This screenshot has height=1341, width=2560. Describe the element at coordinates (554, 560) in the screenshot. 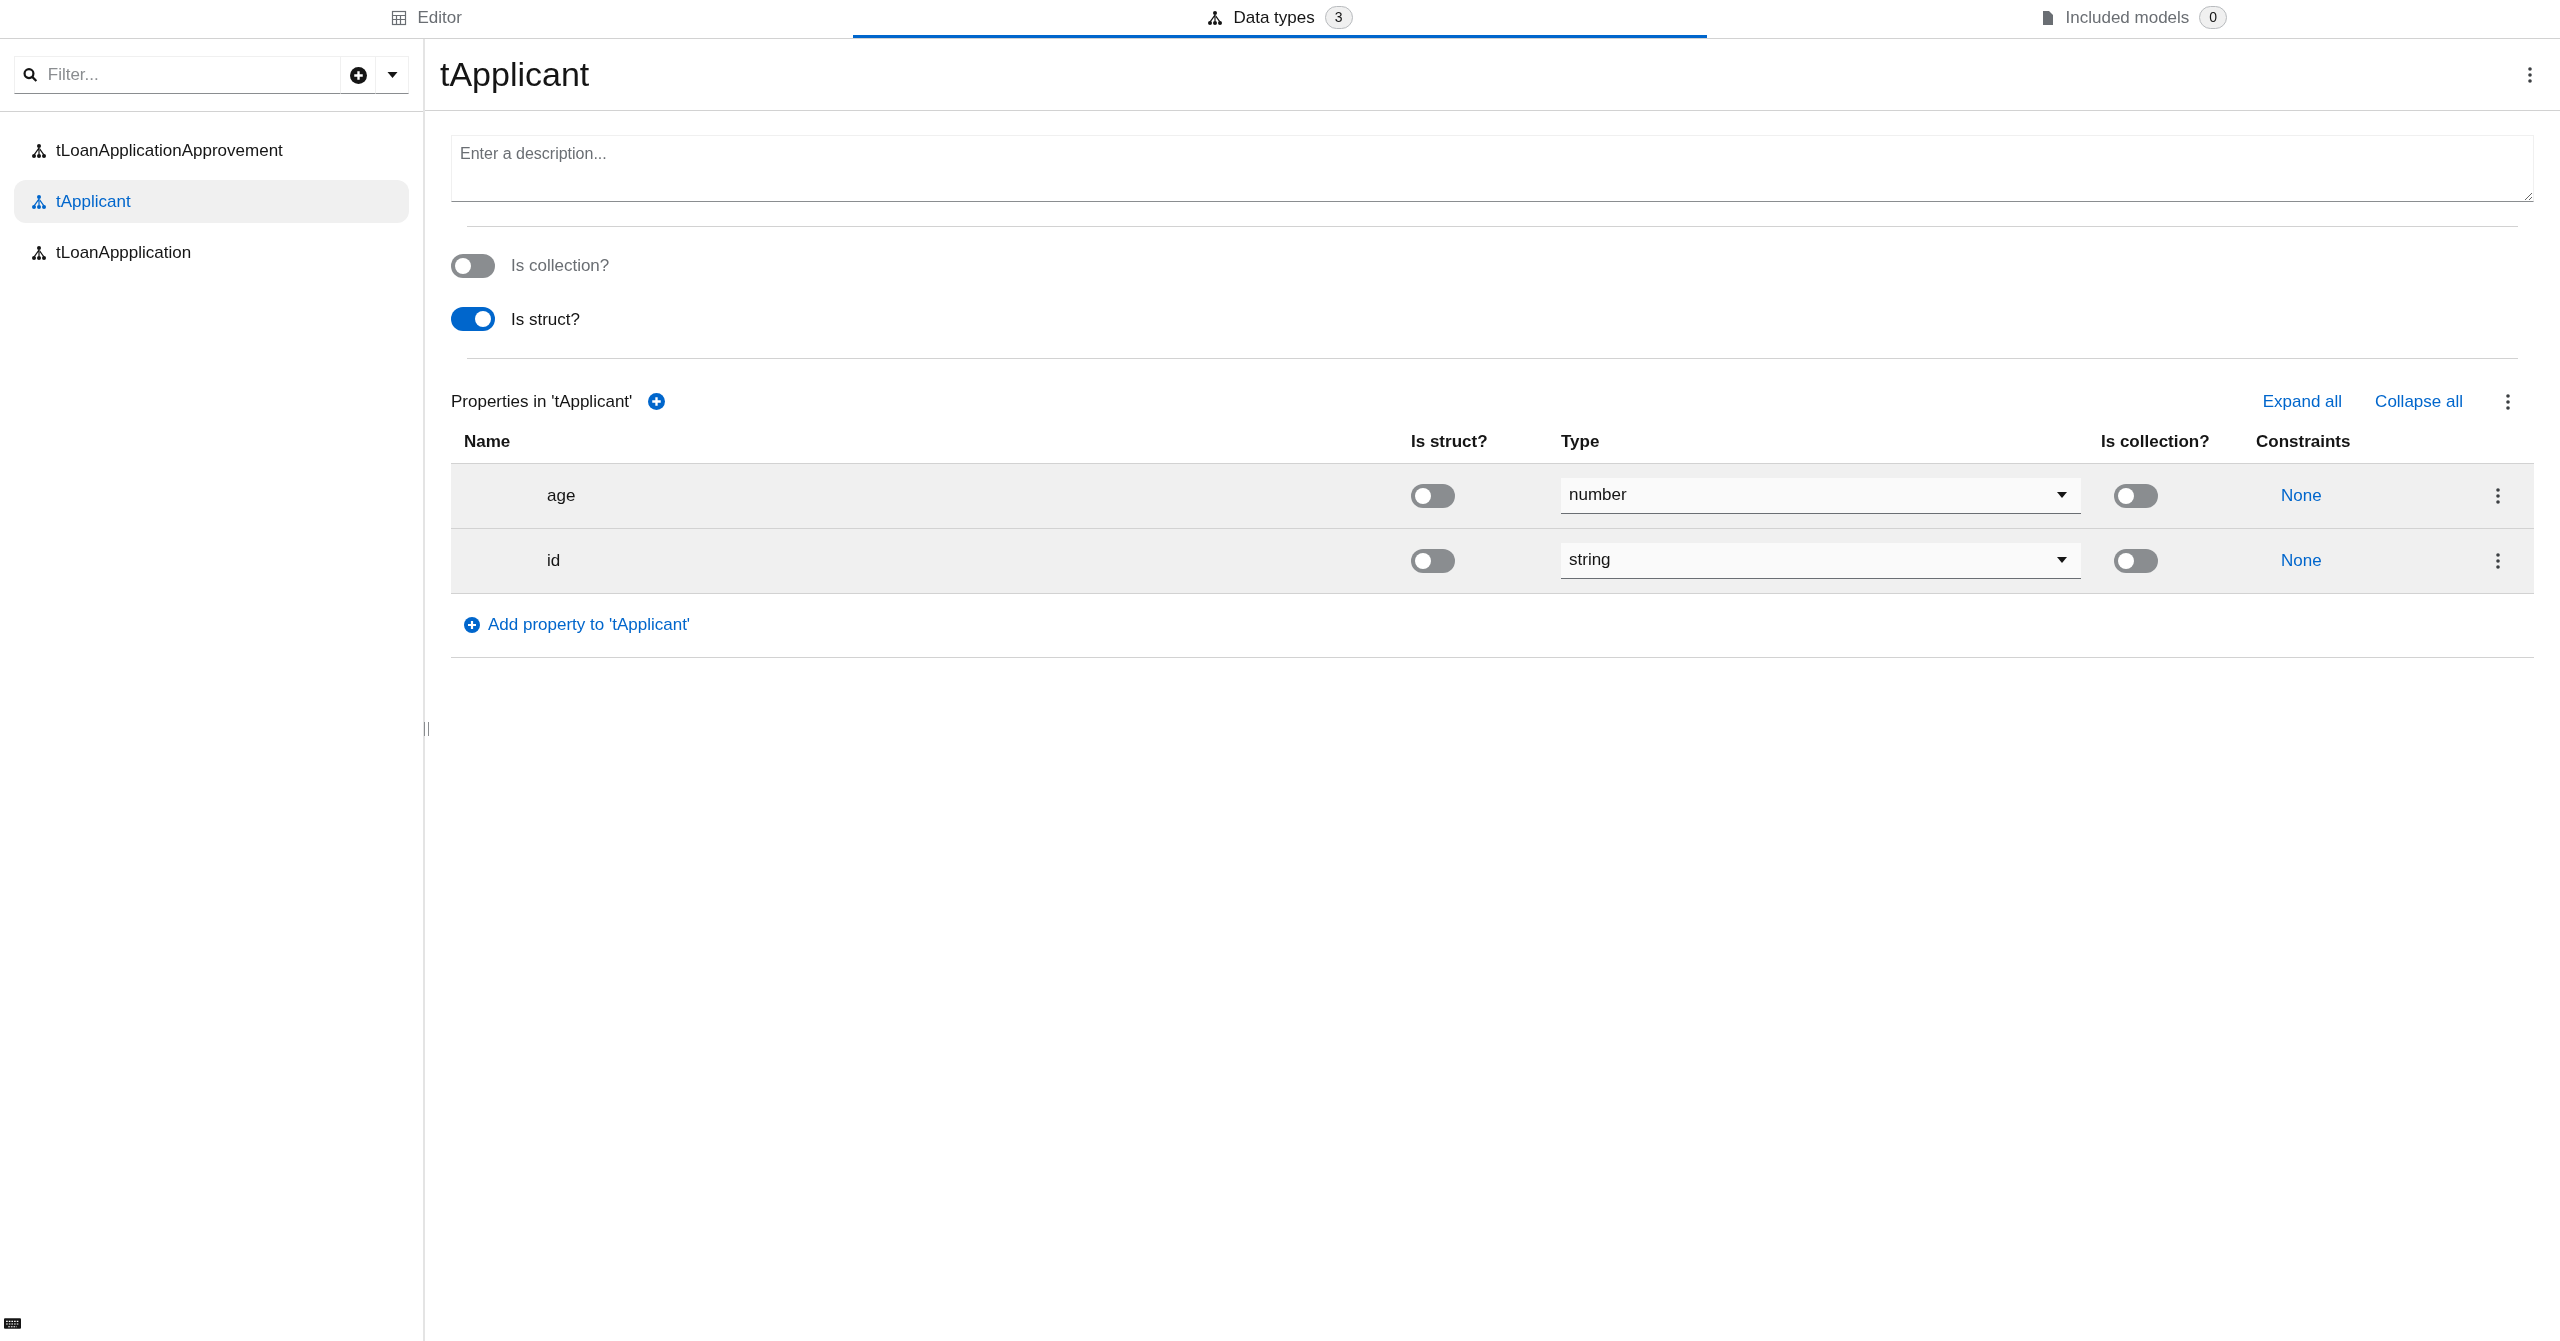

I see `property-name: id` at that location.